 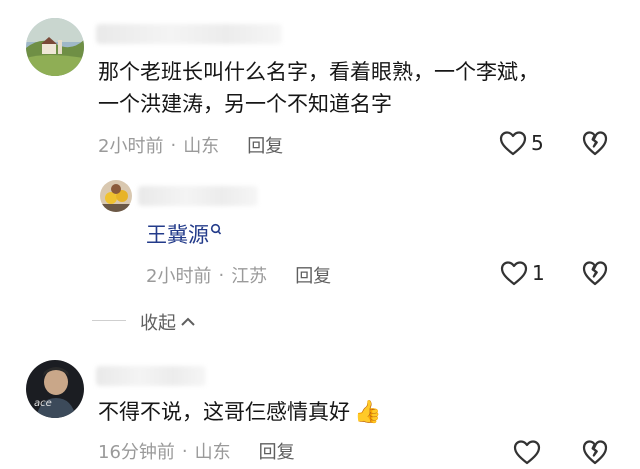 I want to click on like-button: 5, so click(x=521, y=143).